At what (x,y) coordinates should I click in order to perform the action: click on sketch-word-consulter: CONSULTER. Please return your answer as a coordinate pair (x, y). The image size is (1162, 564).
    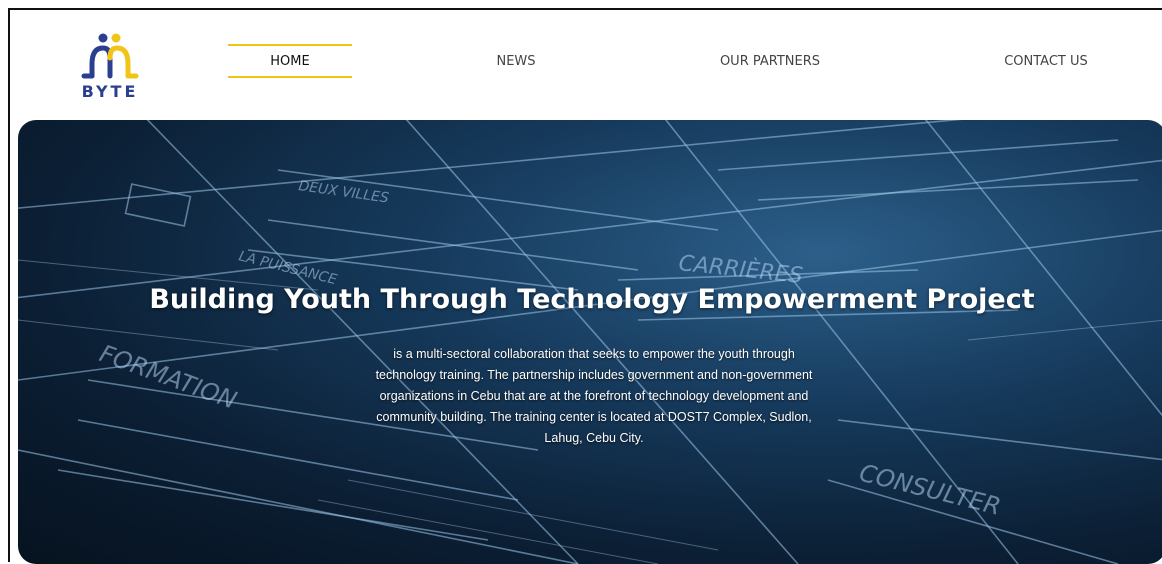
    Looking at the image, I should click on (930, 490).